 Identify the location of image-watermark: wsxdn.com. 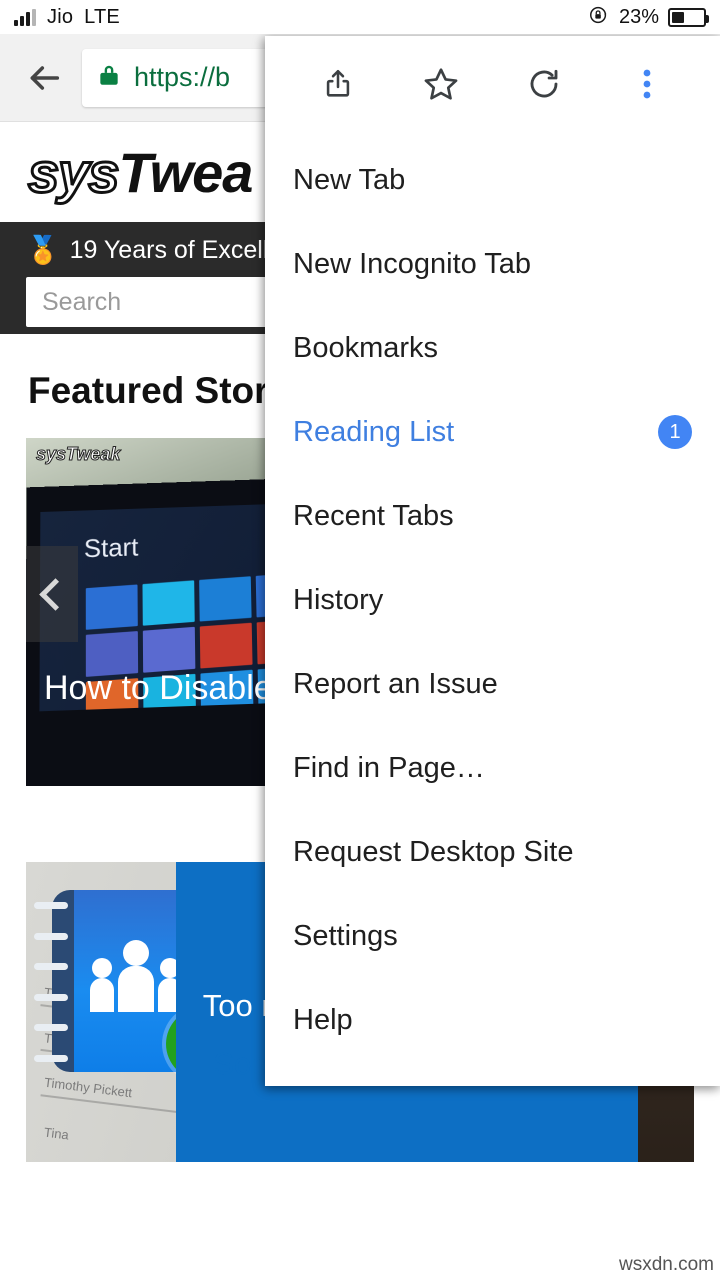
(666, 1264).